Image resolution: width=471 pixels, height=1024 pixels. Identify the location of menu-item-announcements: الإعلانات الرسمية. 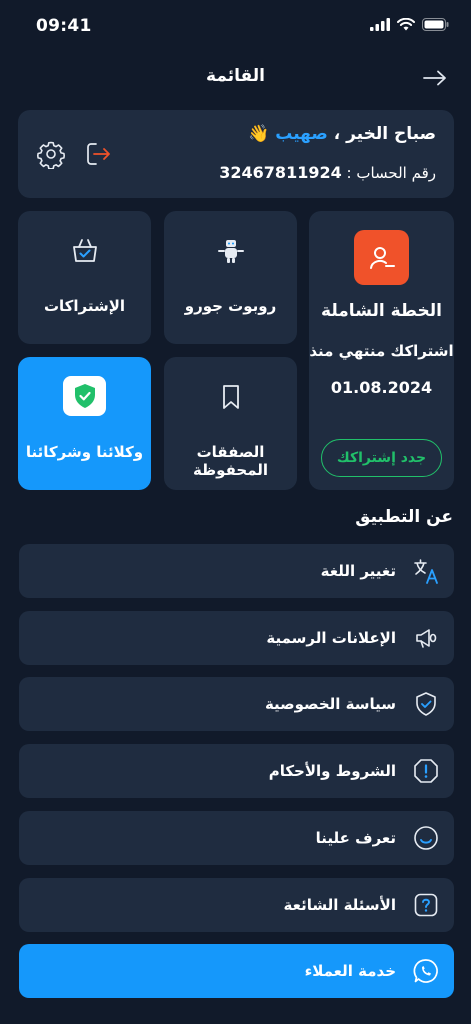
(236, 638).